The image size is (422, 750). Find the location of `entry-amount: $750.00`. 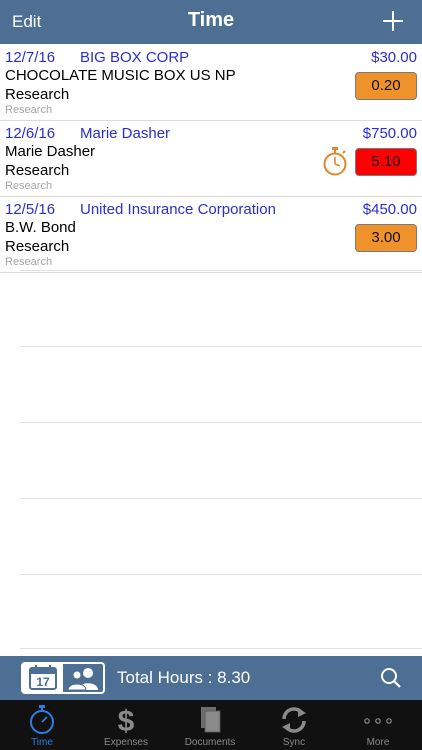

entry-amount: $750.00 is located at coordinates (389, 133).